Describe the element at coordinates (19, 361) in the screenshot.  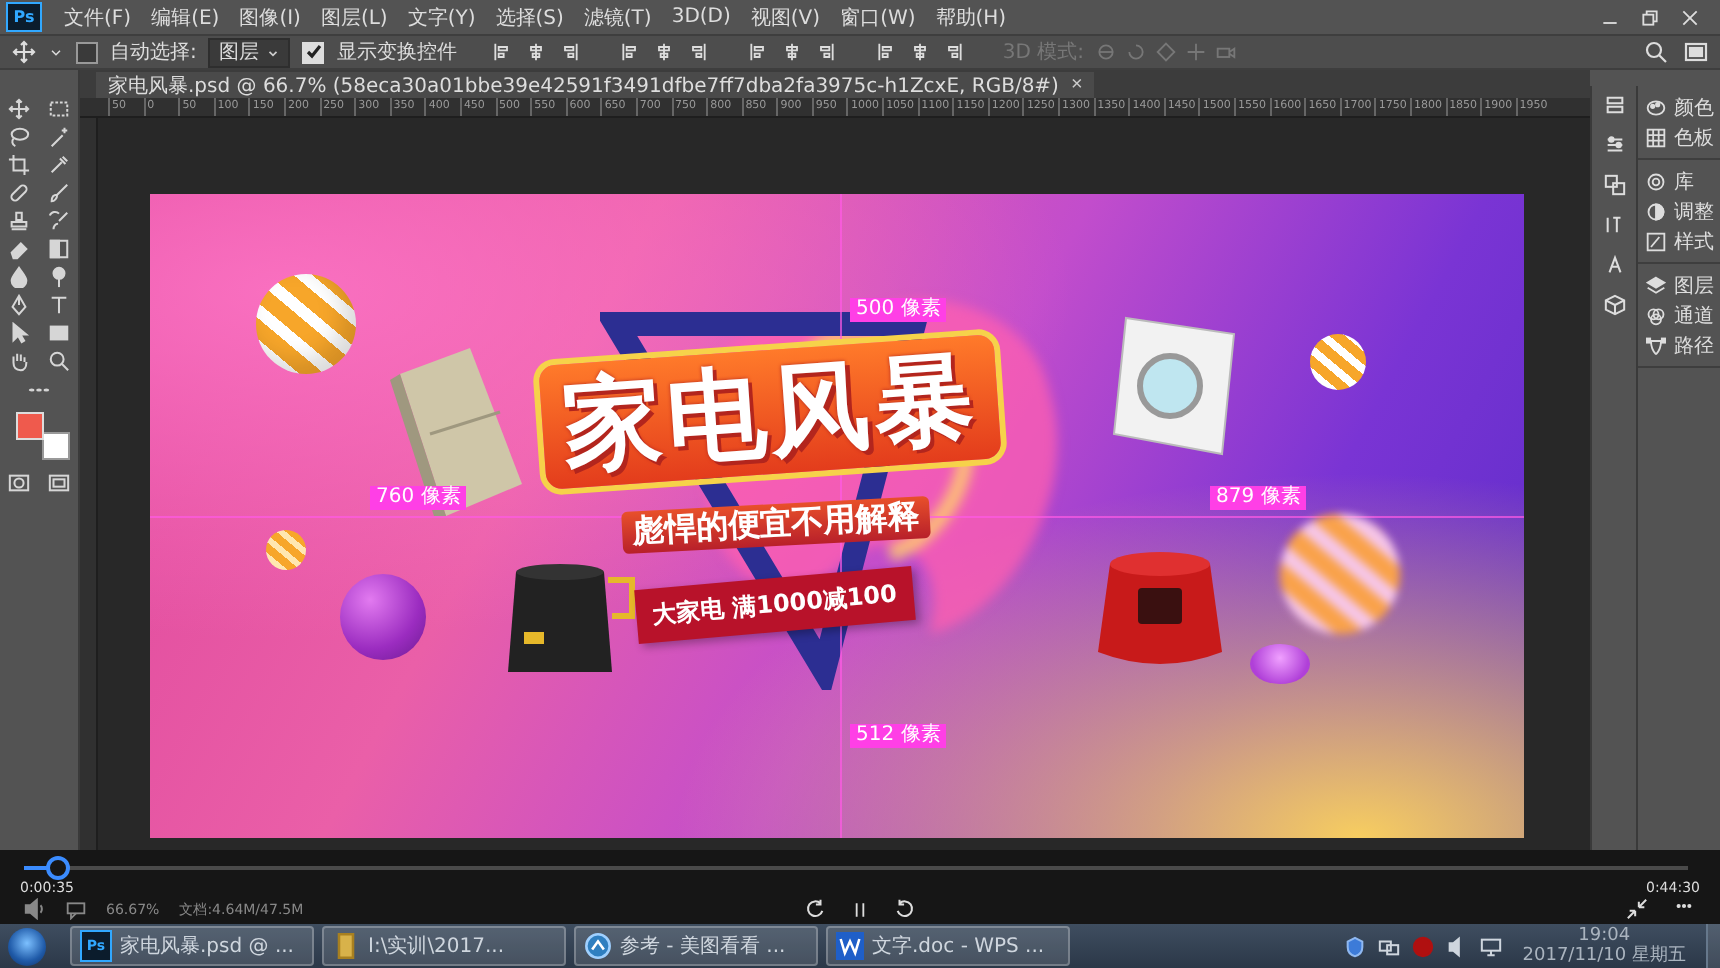
I see `hand-tool-icon` at that location.